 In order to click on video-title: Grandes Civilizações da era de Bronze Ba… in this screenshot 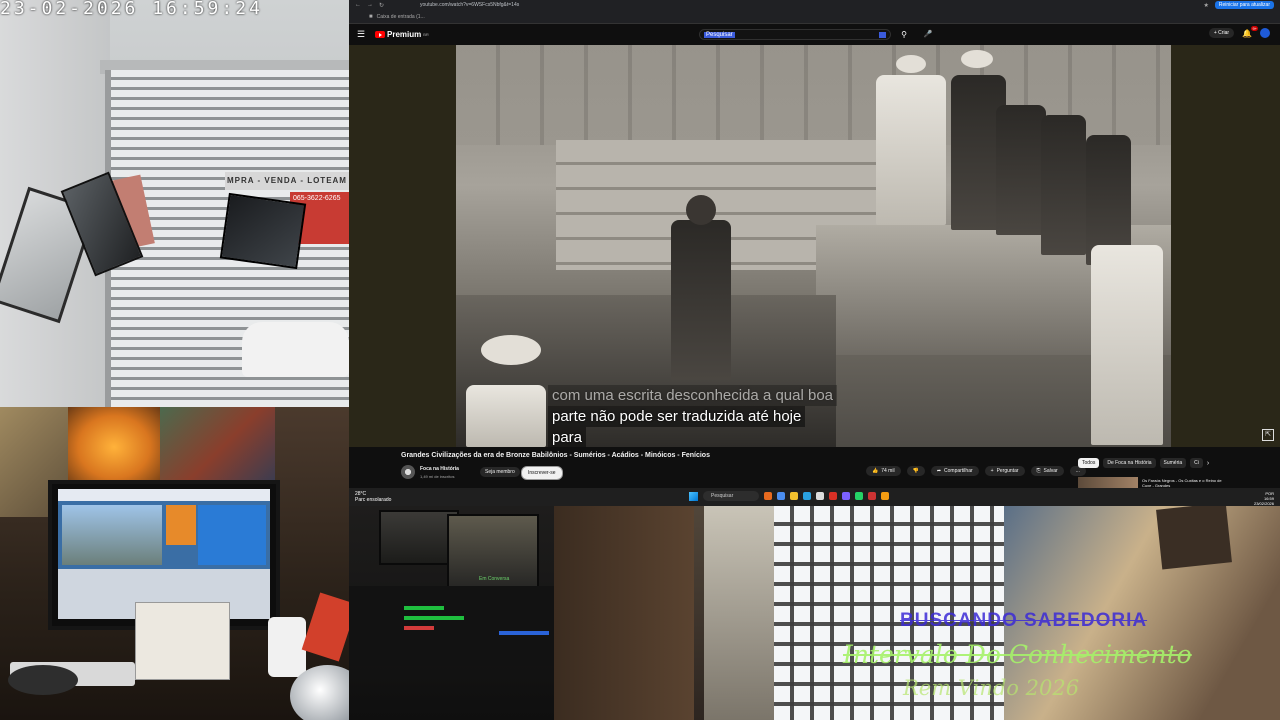, I will do `click(555, 455)`.